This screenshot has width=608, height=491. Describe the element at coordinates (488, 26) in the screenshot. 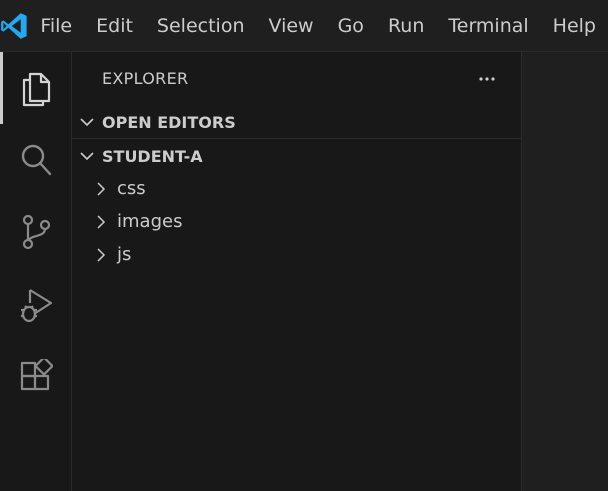

I see `menu-terminal: Terminal` at that location.